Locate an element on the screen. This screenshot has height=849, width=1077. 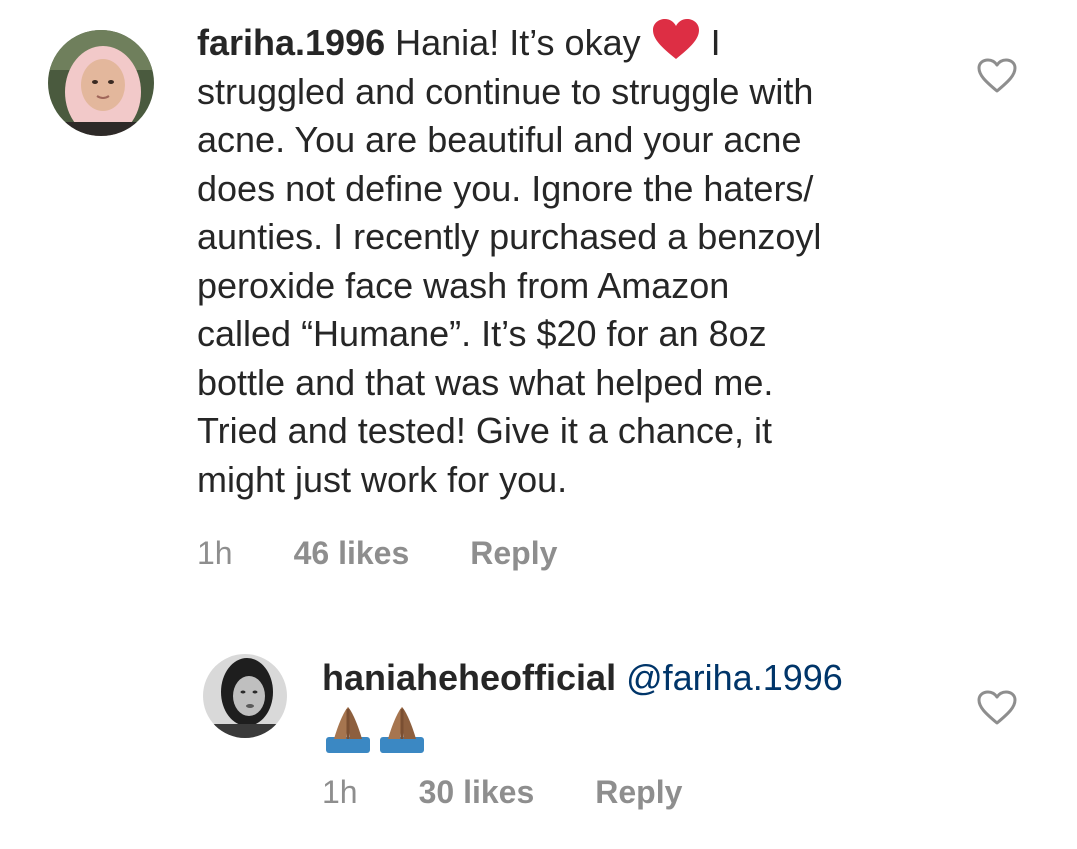
comment-body: I is located at coordinates (715, 42).